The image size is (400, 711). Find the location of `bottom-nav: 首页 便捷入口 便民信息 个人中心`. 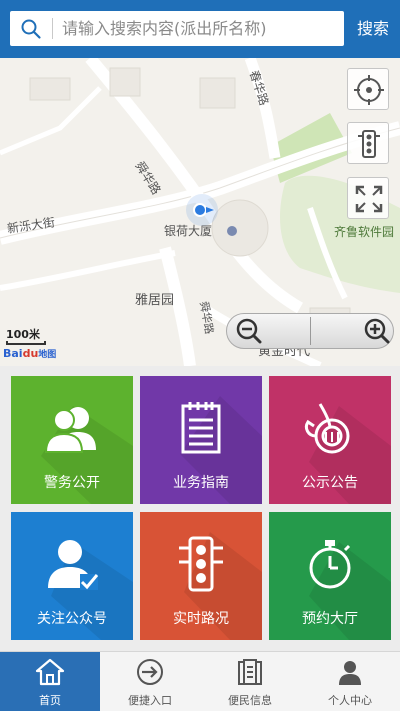

bottom-nav: 首页 便捷入口 便民信息 个人中心 is located at coordinates (200, 681).